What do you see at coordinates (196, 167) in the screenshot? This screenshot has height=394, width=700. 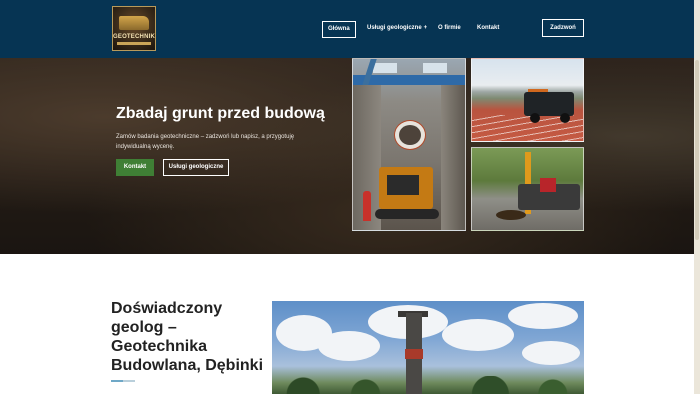 I see `services-button: Usługi geologiczne` at bounding box center [196, 167].